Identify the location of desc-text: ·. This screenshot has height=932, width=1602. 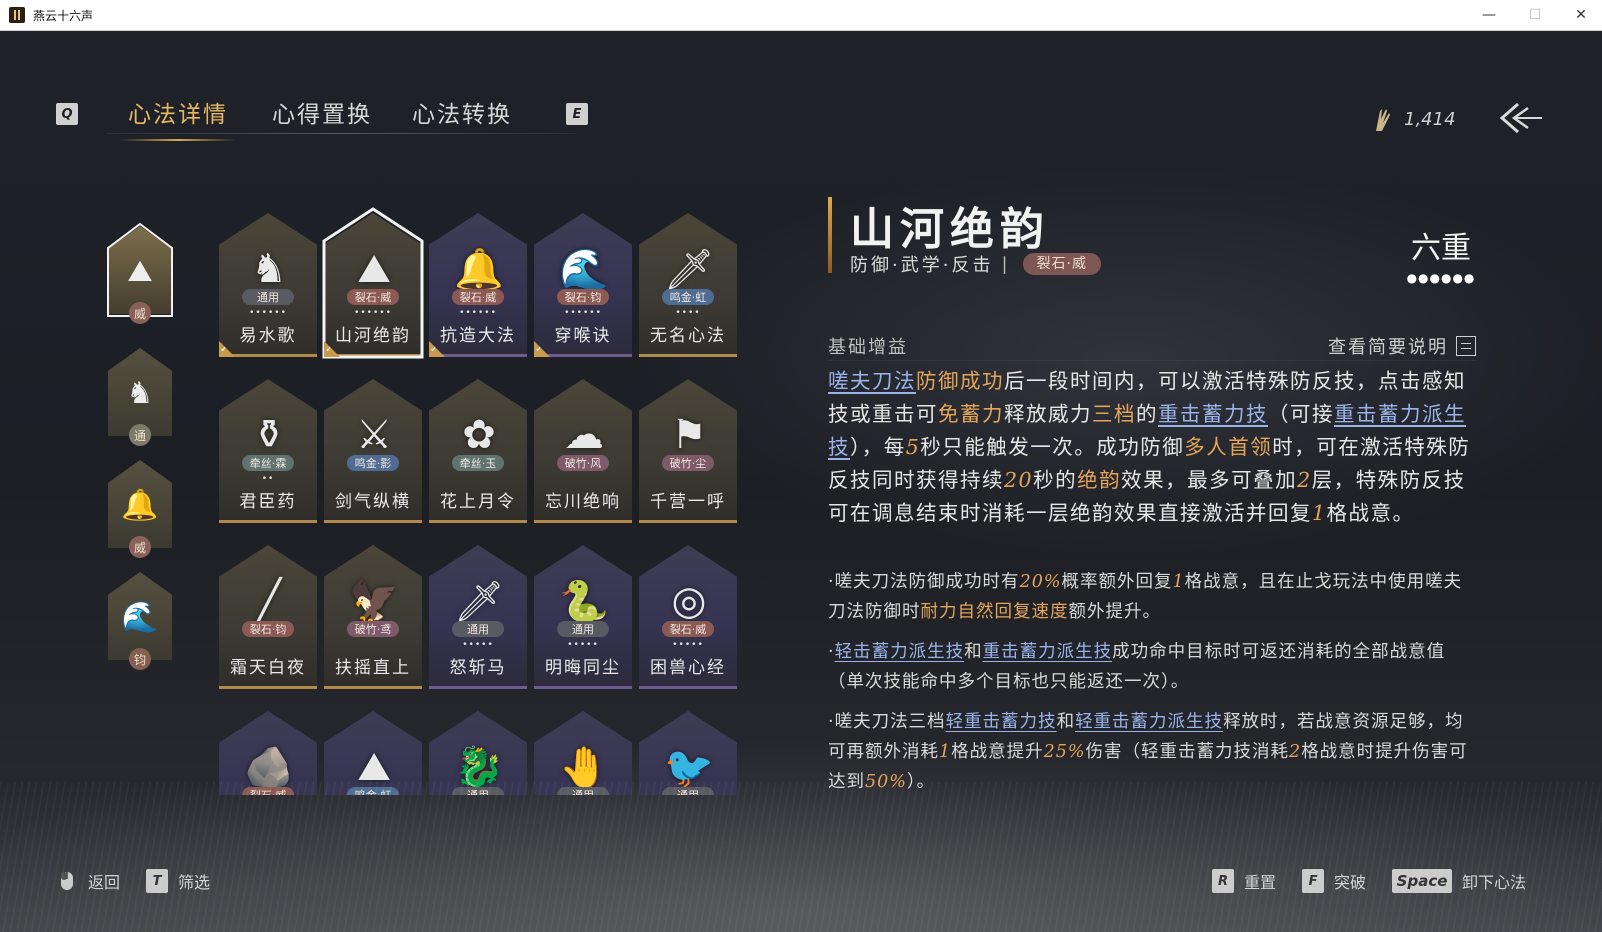
(831, 652).